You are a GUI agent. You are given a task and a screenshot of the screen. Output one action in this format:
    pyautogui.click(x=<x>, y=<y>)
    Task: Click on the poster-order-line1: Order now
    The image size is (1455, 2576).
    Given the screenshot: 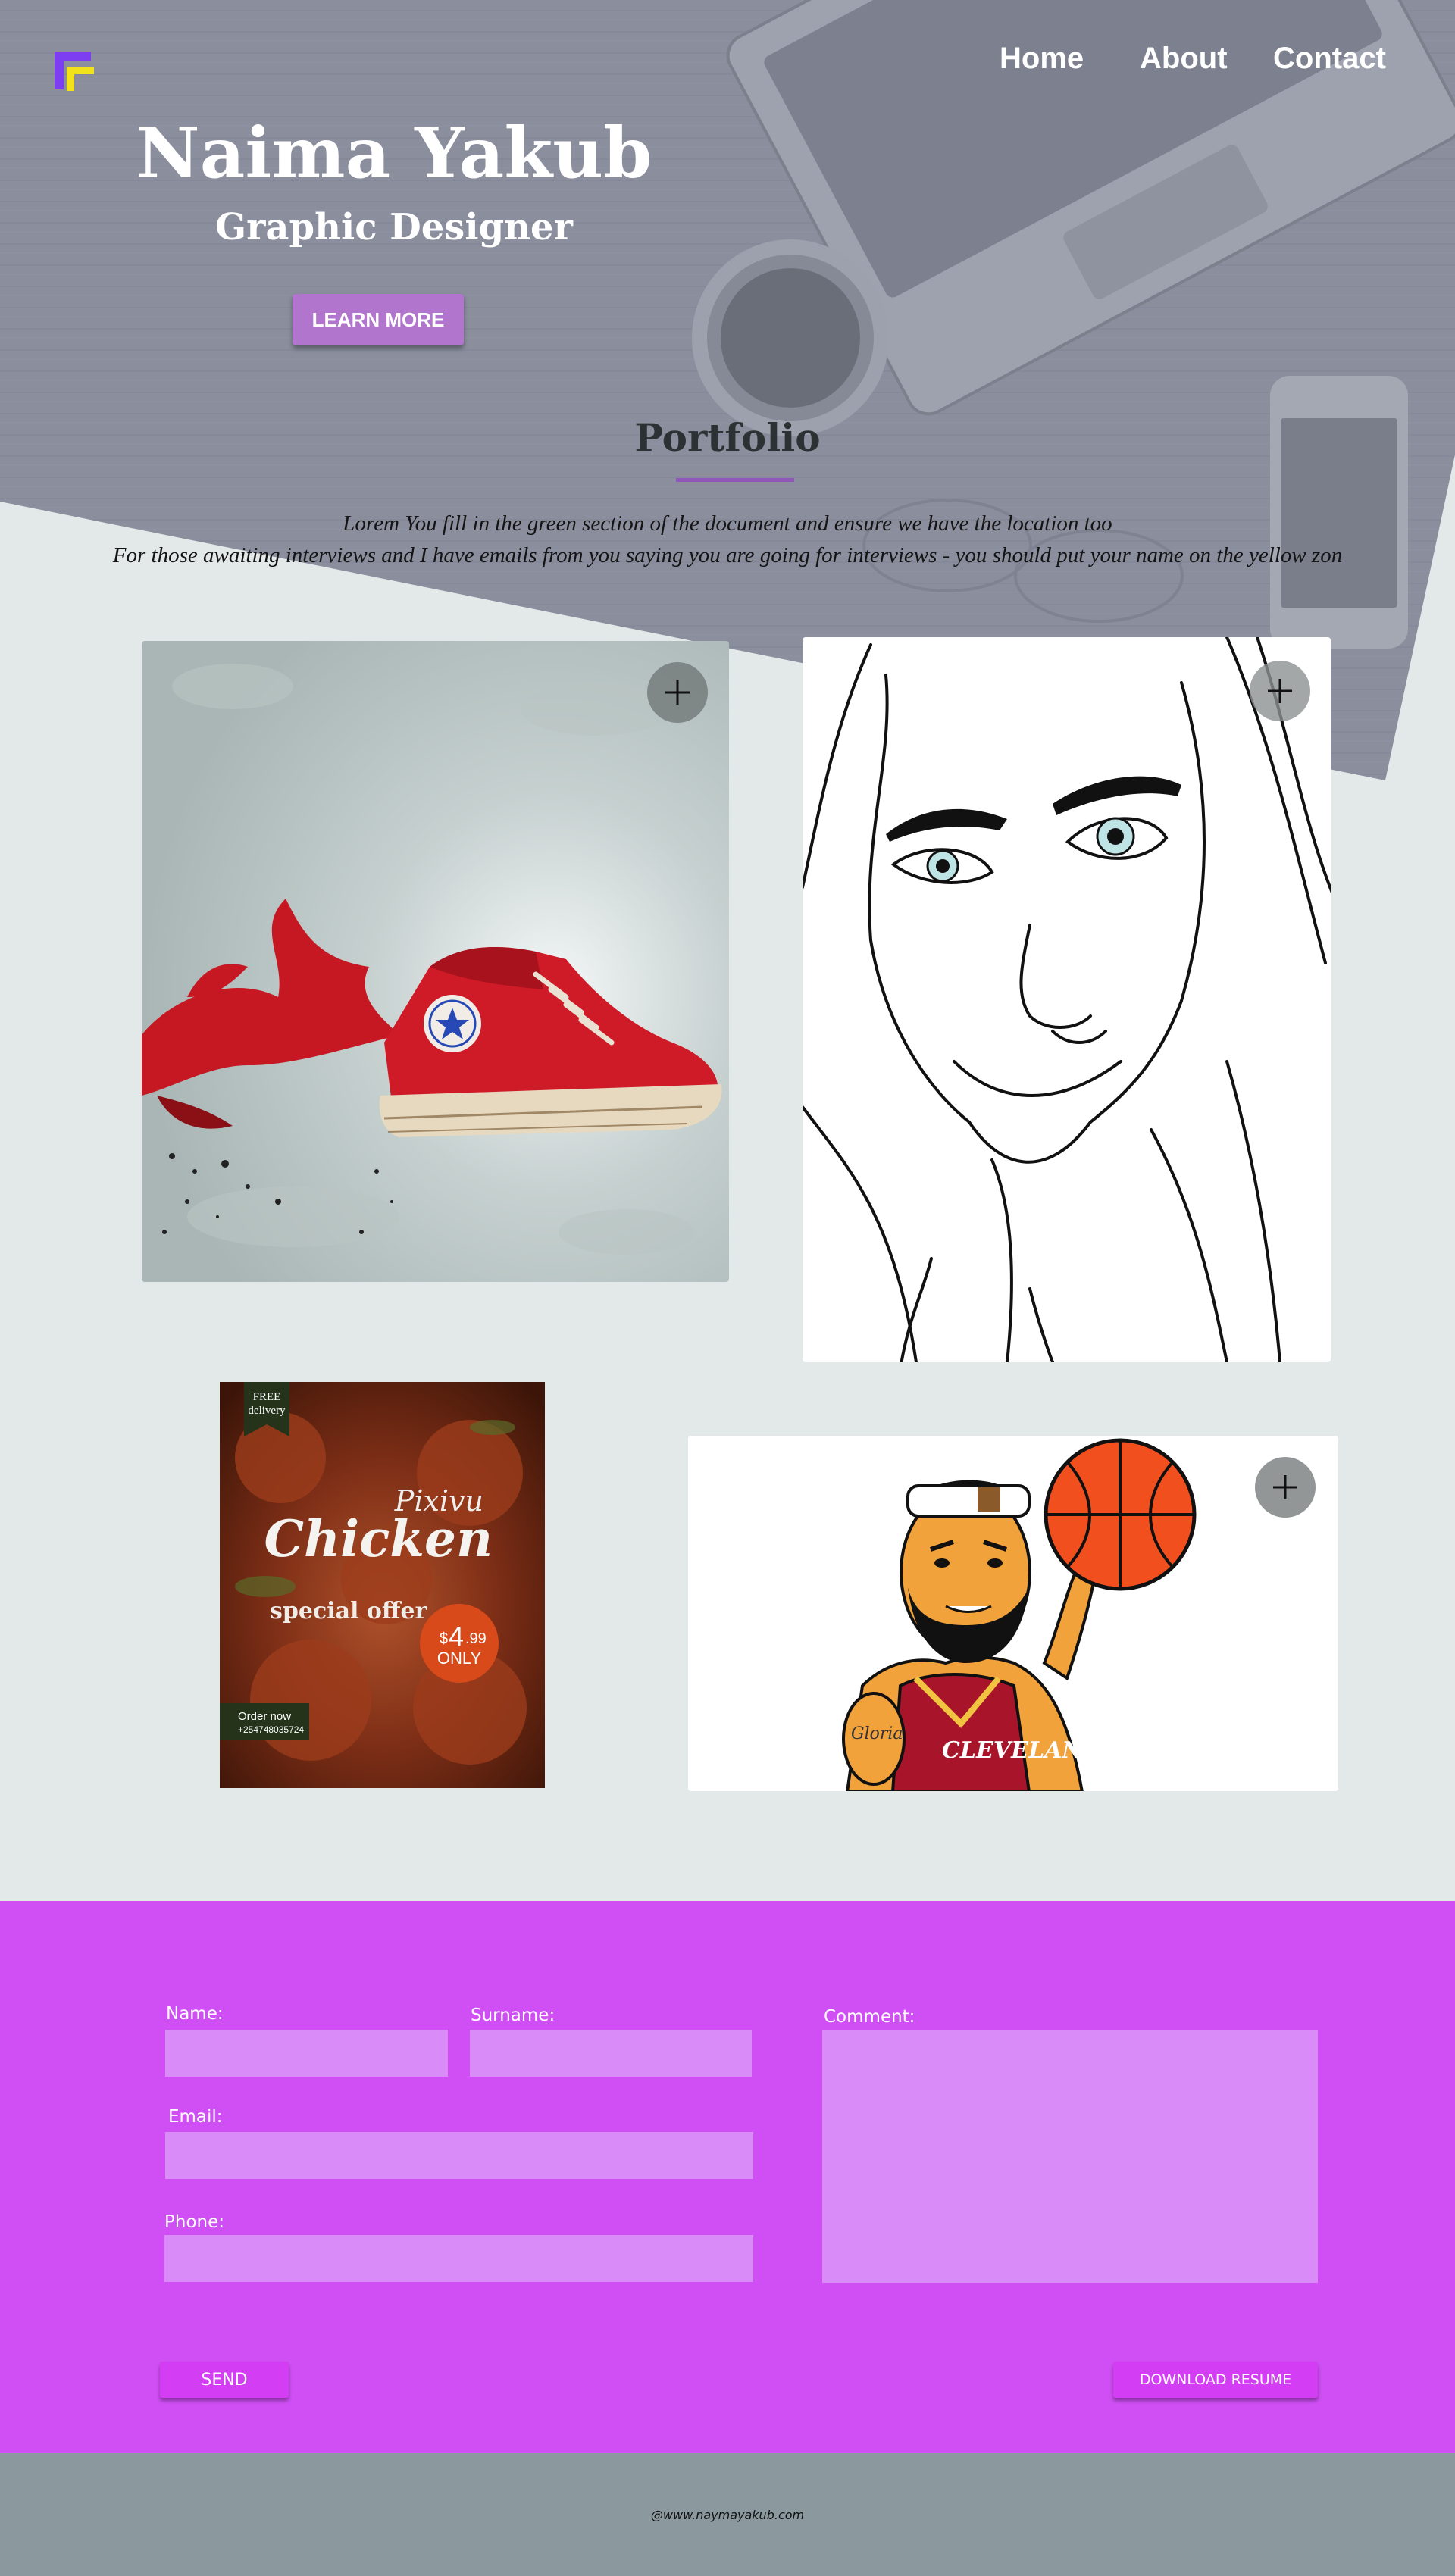 What is the action you would take?
    pyautogui.click(x=264, y=1716)
    